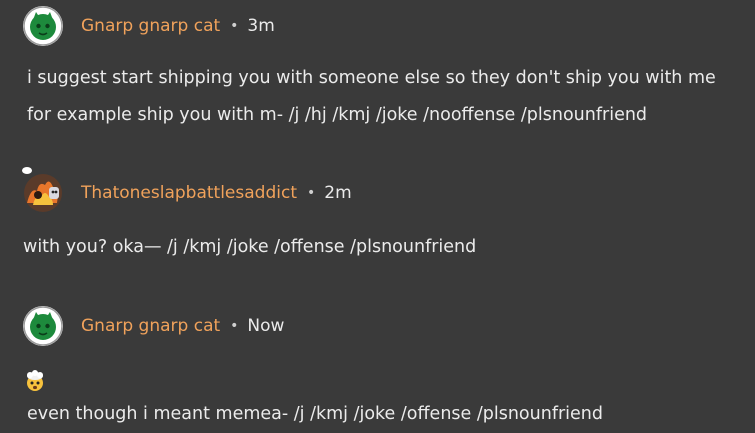 The height and width of the screenshot is (433, 755). I want to click on comment-3-header: Gnarp gnarp cat • Now, so click(153, 326).